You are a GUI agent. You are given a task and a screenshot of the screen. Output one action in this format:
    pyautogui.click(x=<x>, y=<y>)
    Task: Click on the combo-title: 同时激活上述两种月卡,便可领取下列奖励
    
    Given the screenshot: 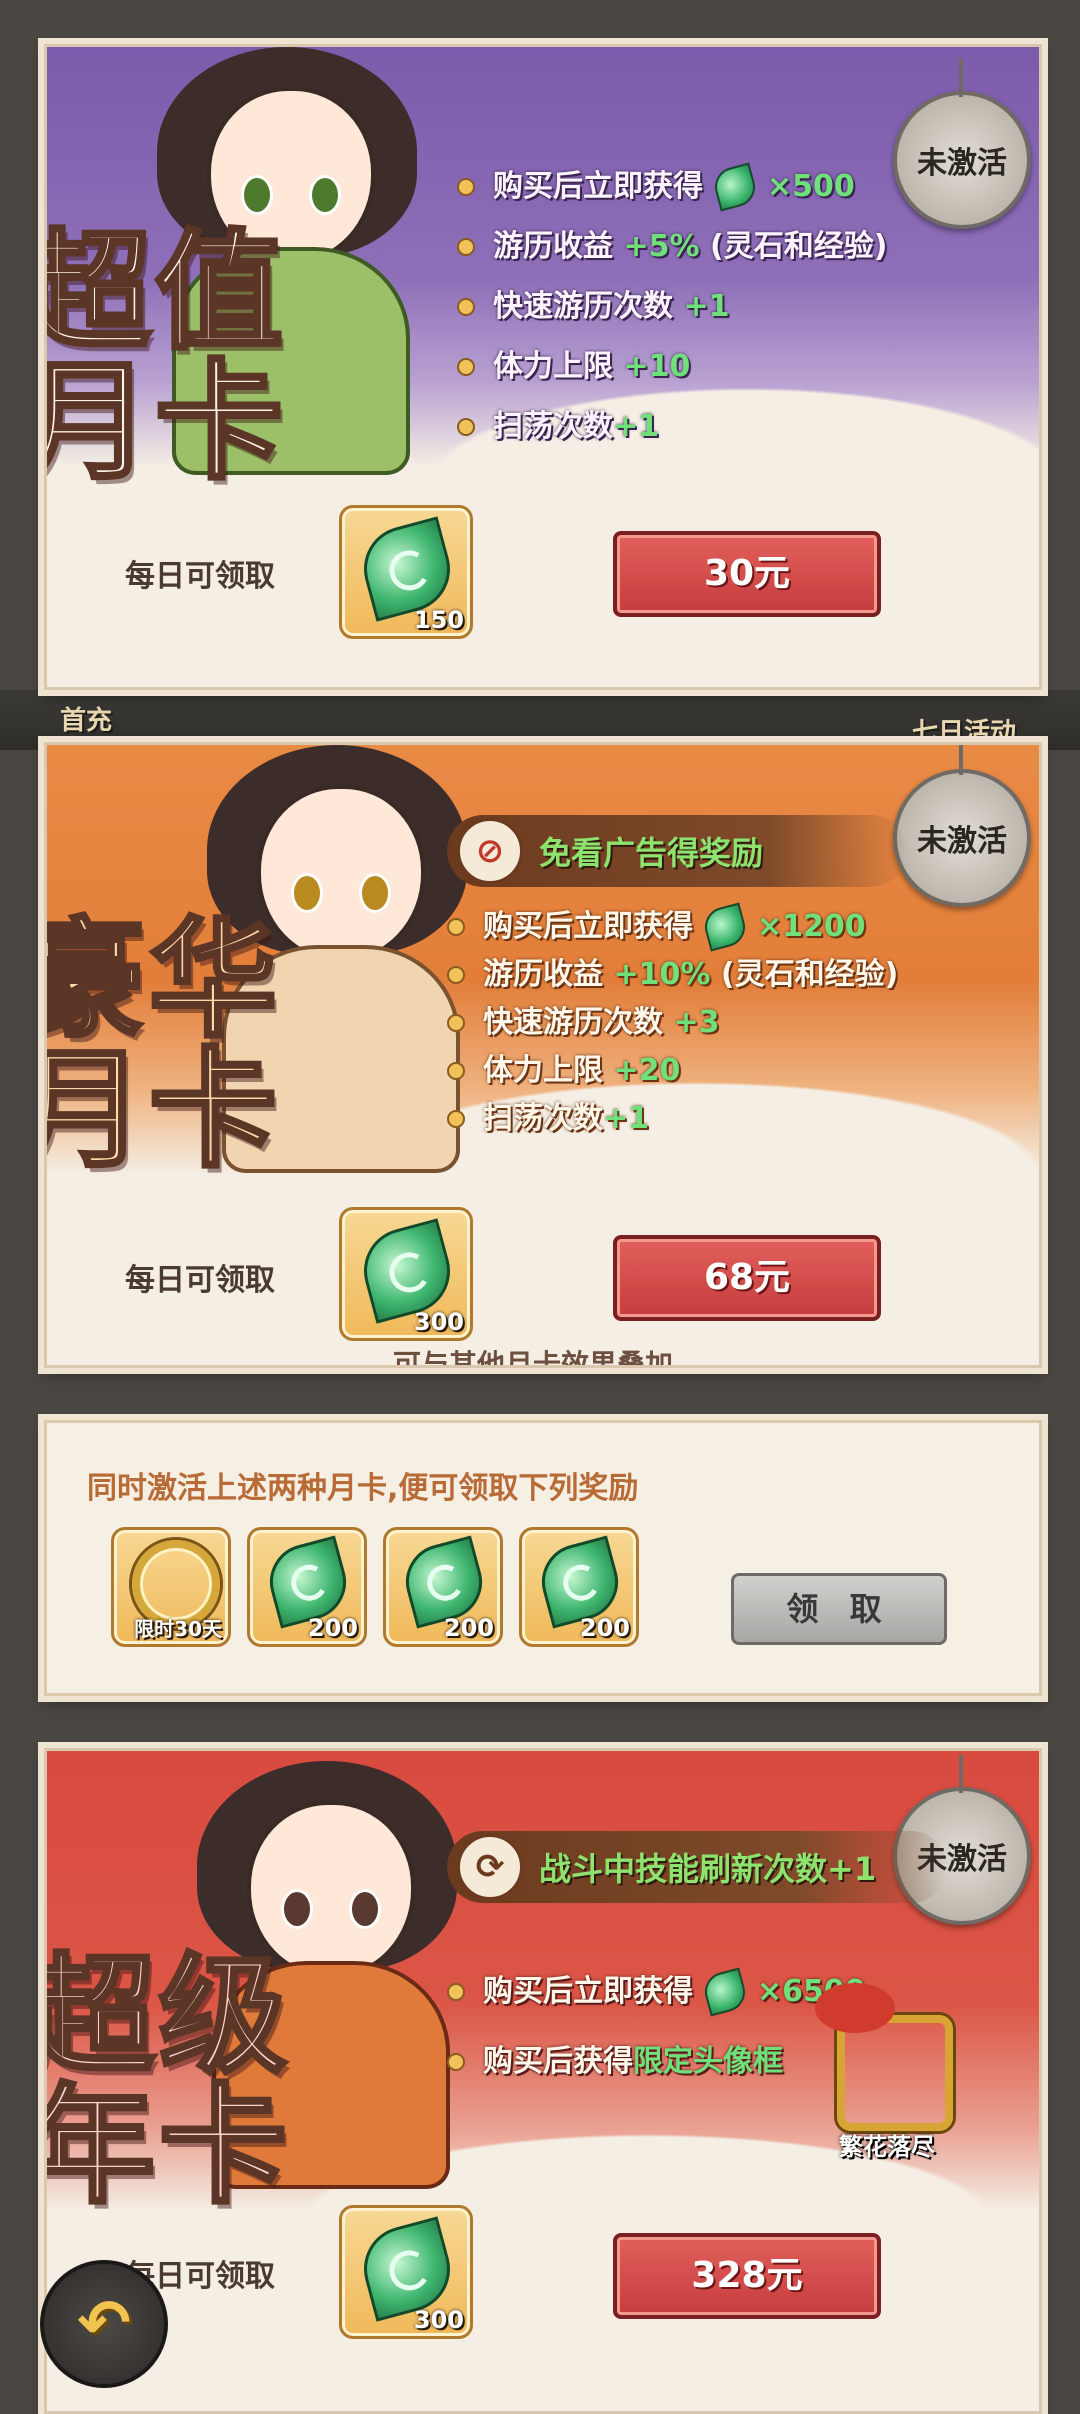 What is the action you would take?
    pyautogui.click(x=363, y=1488)
    